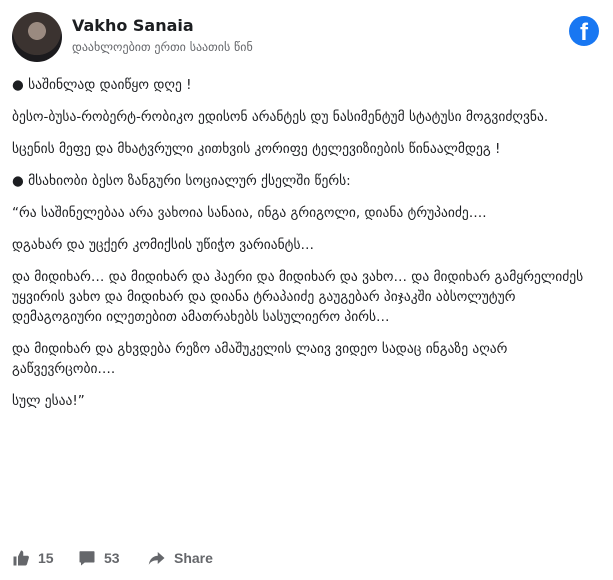 The width and height of the screenshot is (613, 580). What do you see at coordinates (306, 558) in the screenshot?
I see `post-footer: 15 53 Share` at bounding box center [306, 558].